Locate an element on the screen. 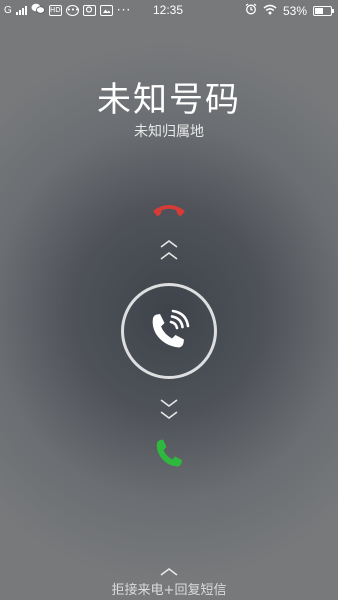 The image size is (338, 600). battery-percent: 53% is located at coordinates (294, 10).